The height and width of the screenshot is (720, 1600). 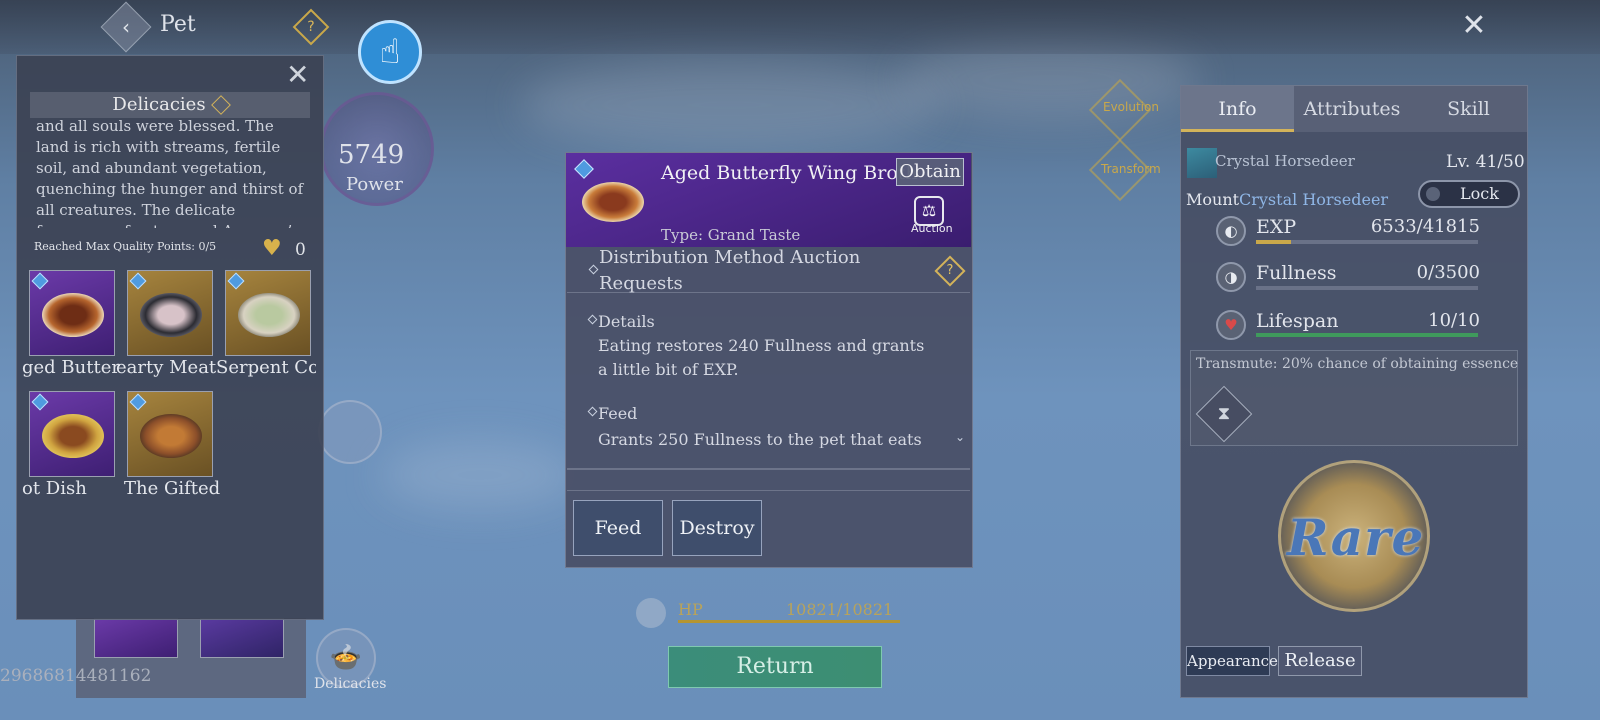 I want to click on meatball-bowl-icon, so click(x=171, y=315).